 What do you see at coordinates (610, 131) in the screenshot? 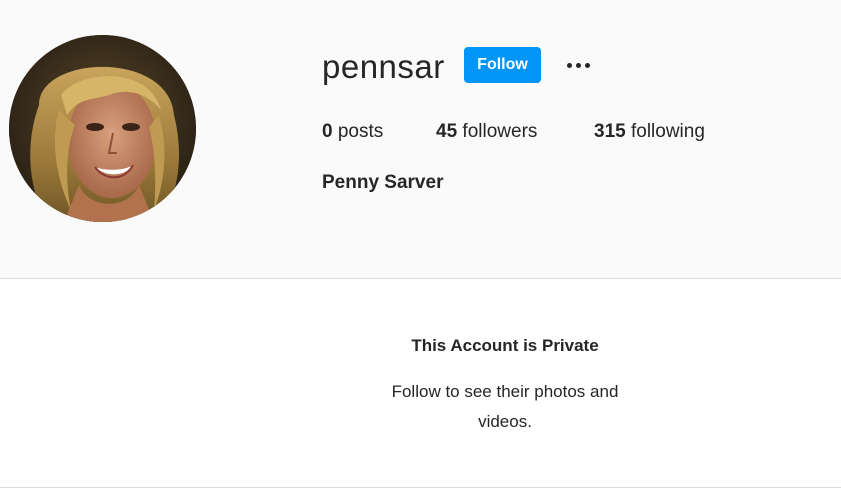
I see `following-count: 315` at bounding box center [610, 131].